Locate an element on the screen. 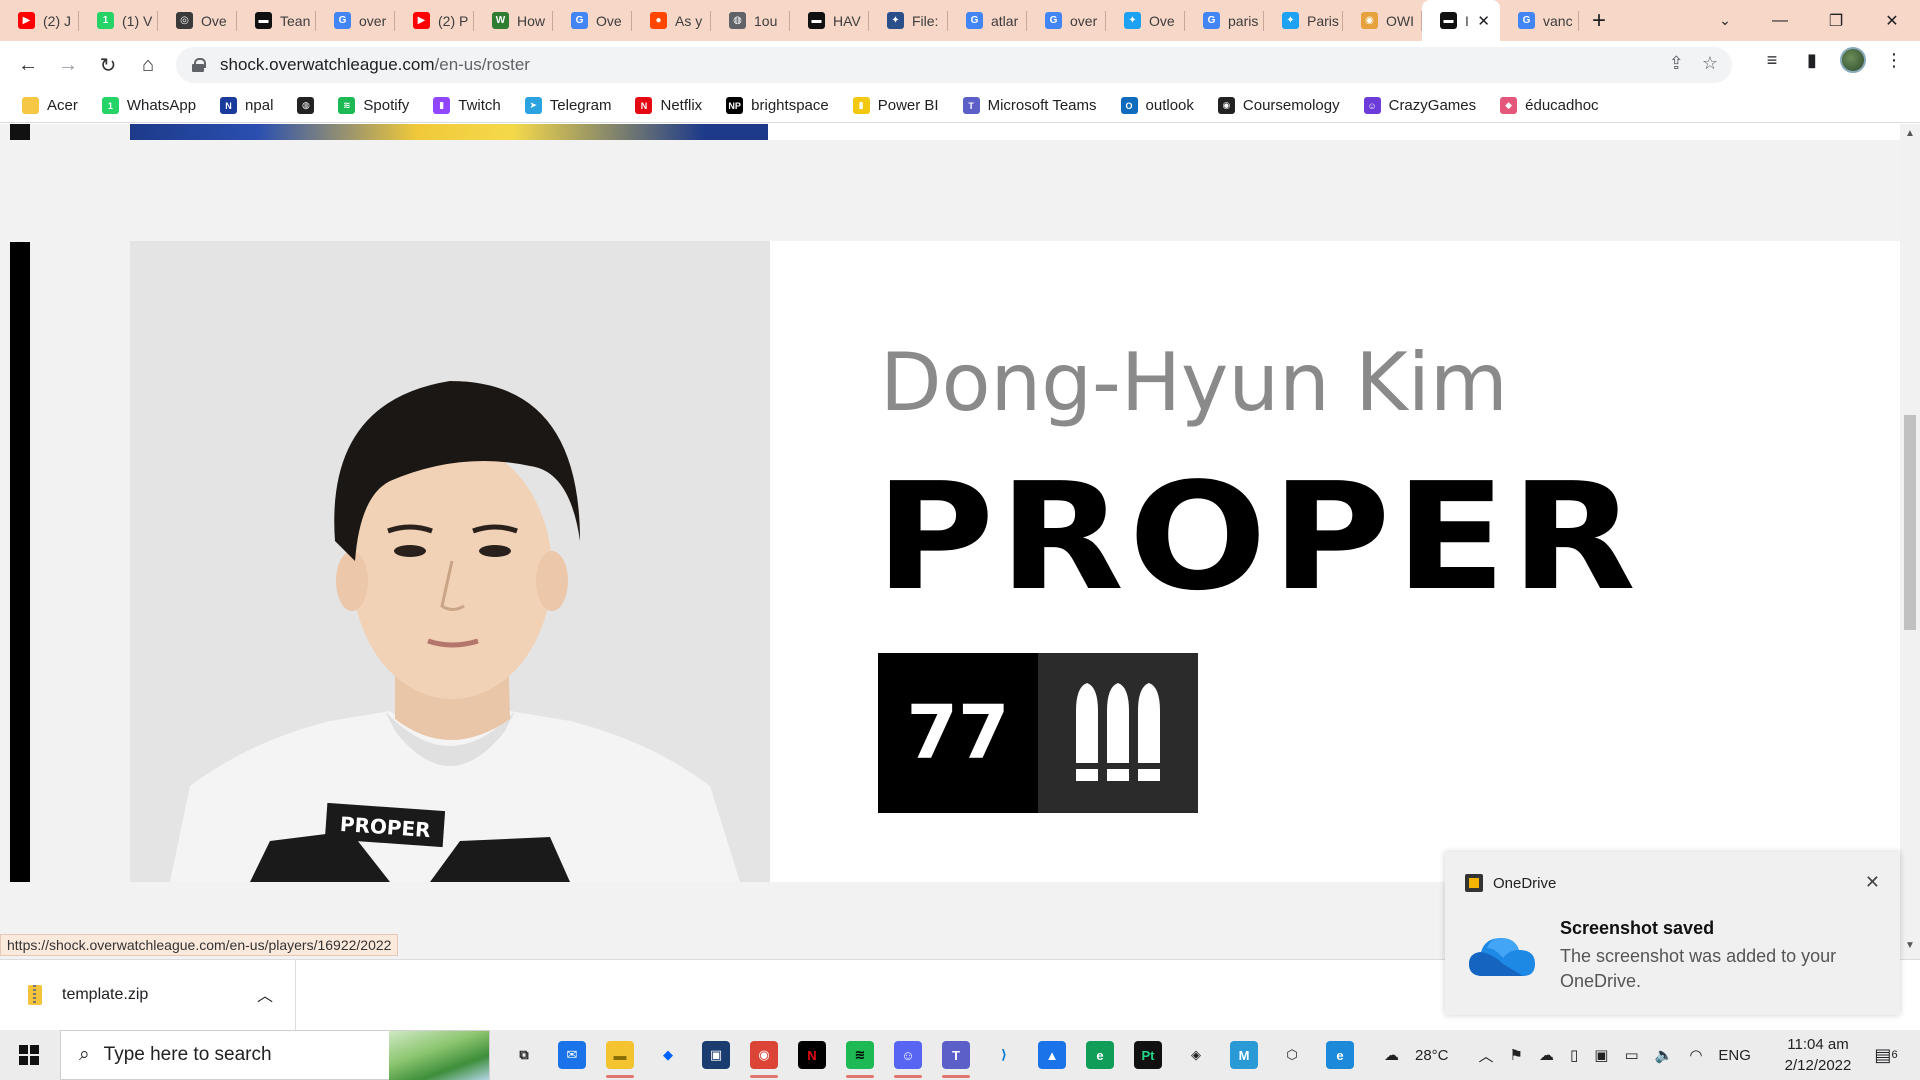 The width and height of the screenshot is (1920, 1080). taskbar-app: ◆ is located at coordinates (668, 1055).